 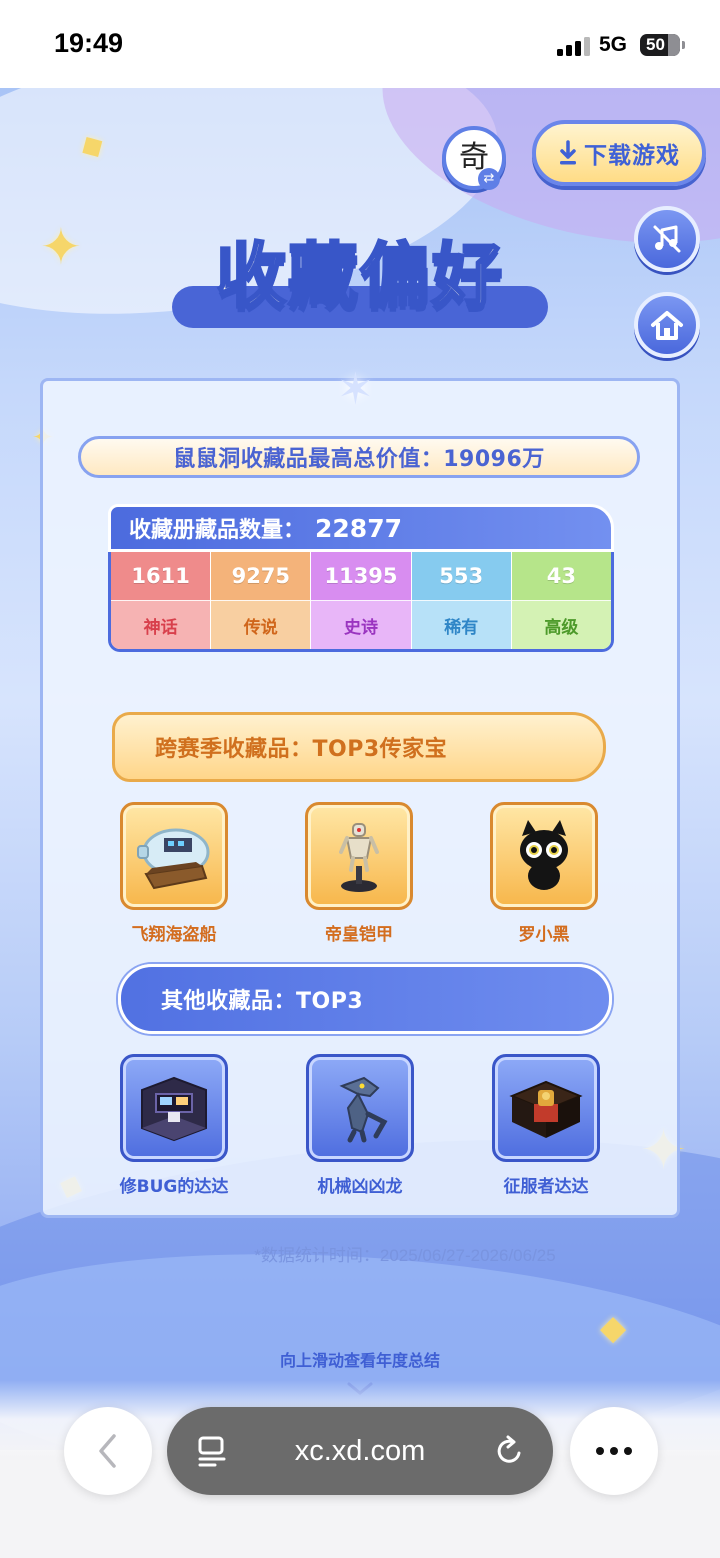 I want to click on item-name: 机械凶凶龙, so click(x=360, y=1187).